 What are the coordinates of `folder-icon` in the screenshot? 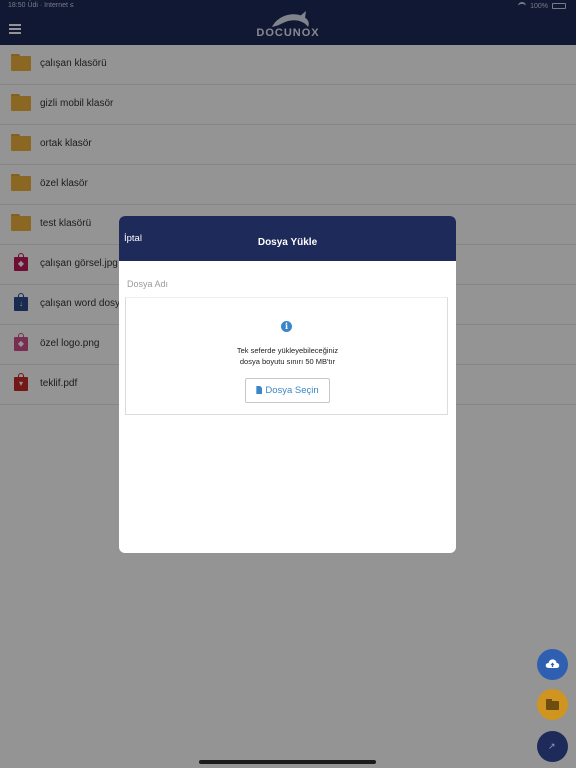 It's located at (552, 704).